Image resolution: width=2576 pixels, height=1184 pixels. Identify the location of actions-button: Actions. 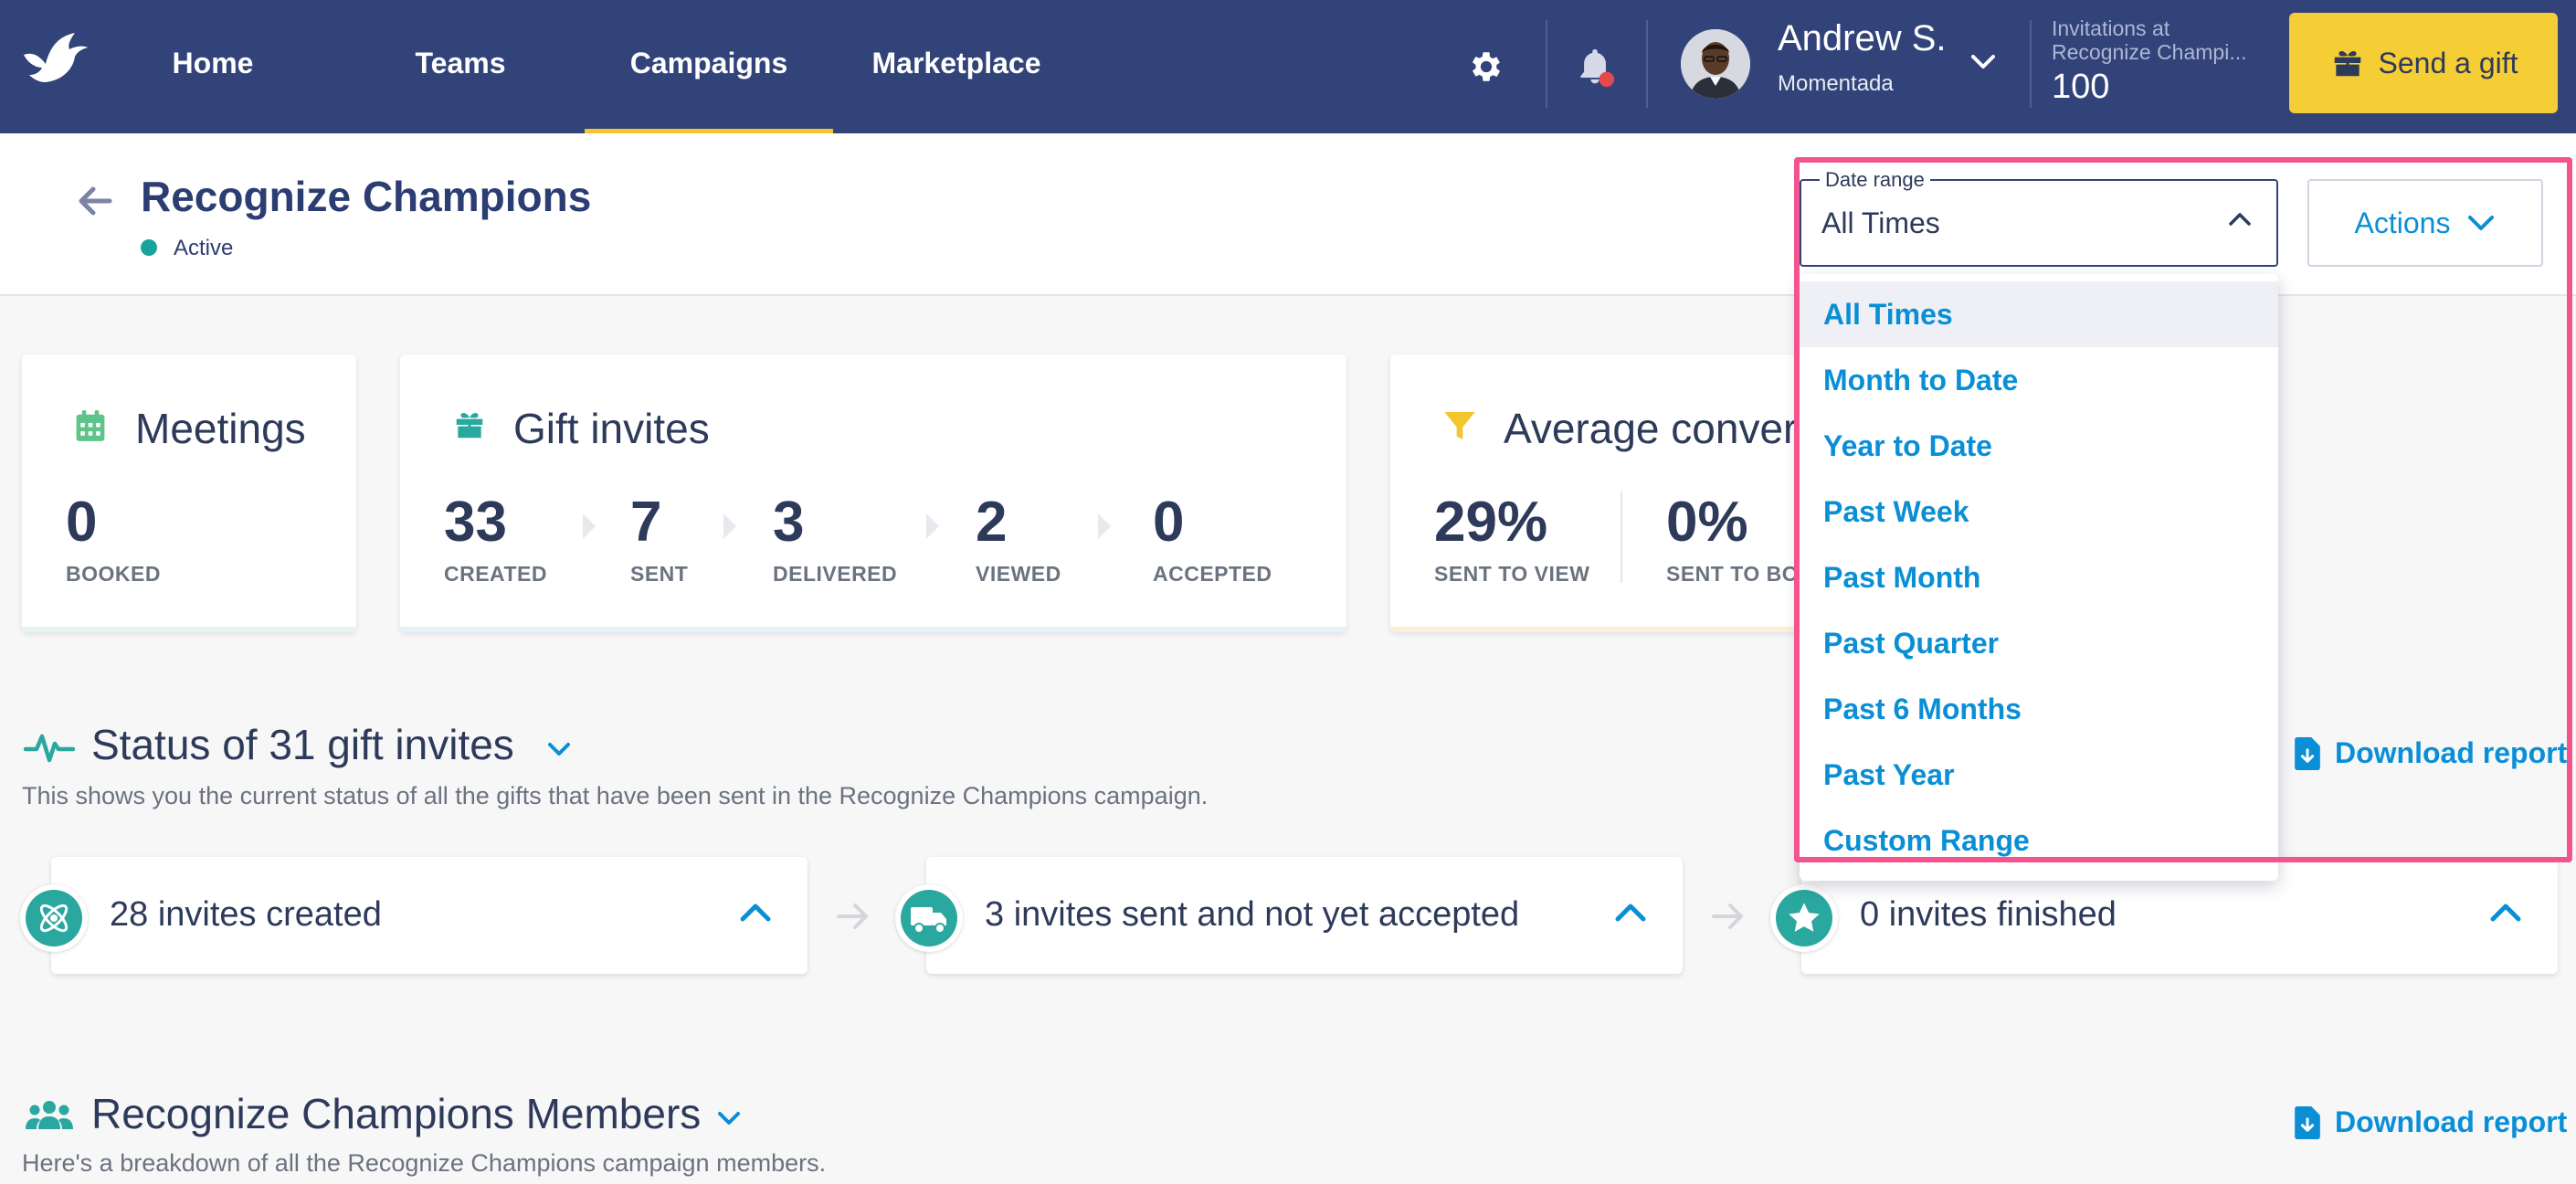
(2425, 223).